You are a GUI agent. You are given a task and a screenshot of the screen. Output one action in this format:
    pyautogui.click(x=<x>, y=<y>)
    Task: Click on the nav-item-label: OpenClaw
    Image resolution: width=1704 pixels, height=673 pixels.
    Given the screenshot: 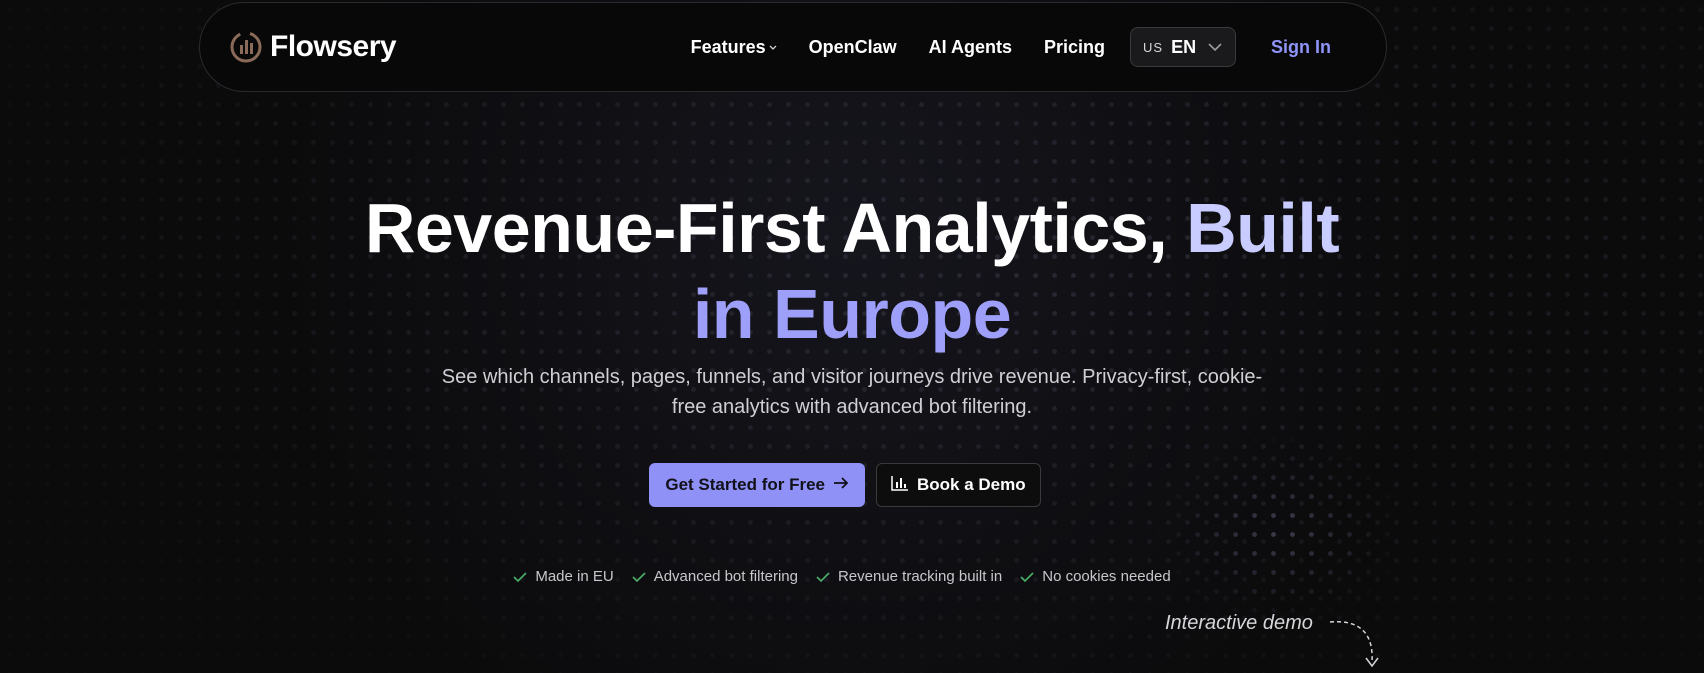 What is the action you would take?
    pyautogui.click(x=852, y=46)
    